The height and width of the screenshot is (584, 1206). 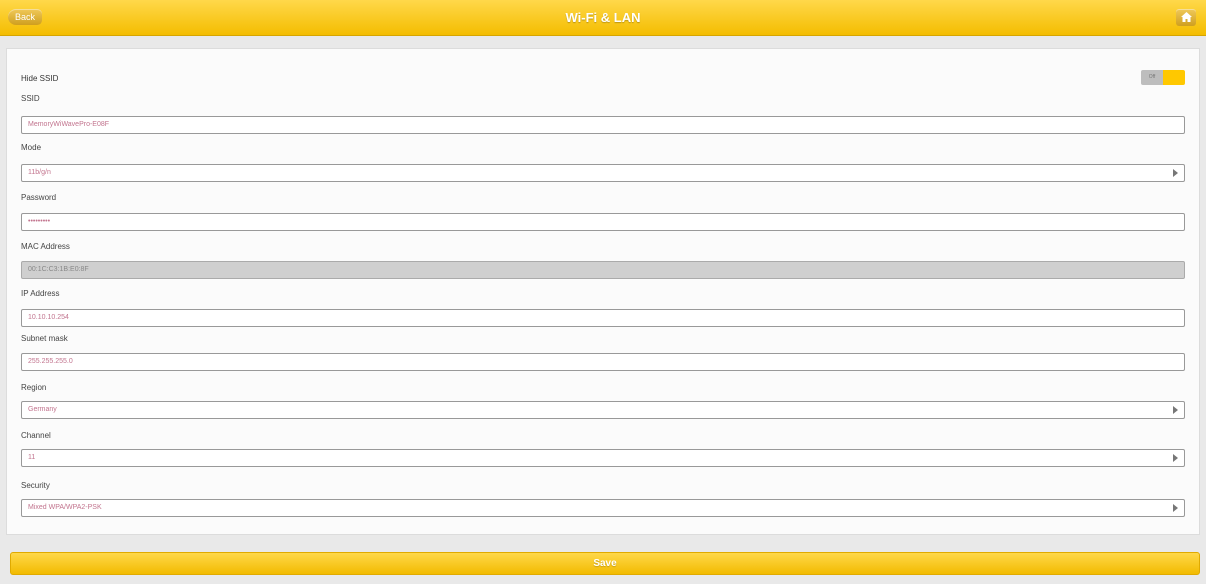 I want to click on password-input: •••••••••, so click(x=603, y=222).